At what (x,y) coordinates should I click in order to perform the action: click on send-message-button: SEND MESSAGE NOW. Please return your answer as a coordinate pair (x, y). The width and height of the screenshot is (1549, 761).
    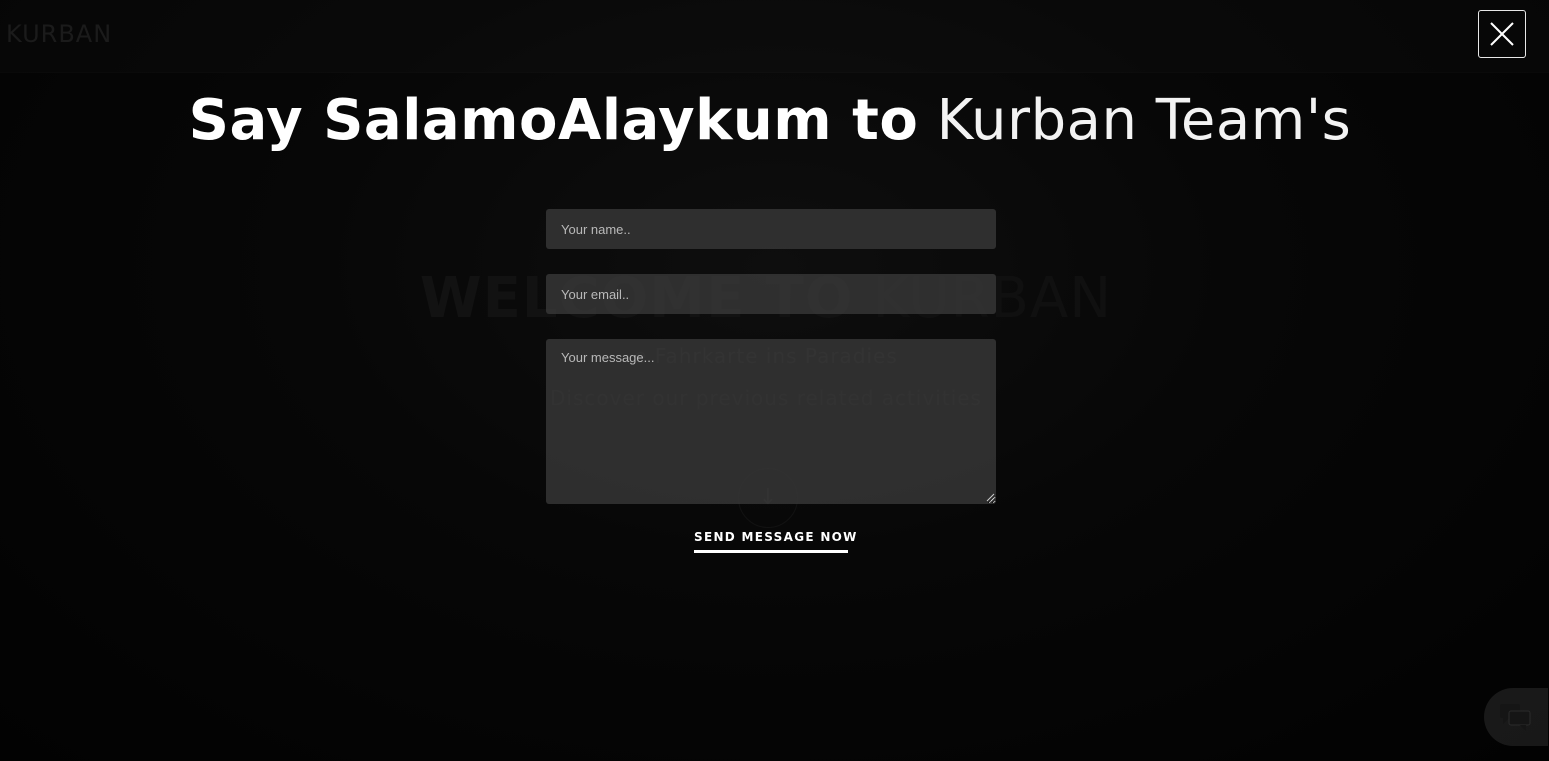
    Looking at the image, I should click on (775, 541).